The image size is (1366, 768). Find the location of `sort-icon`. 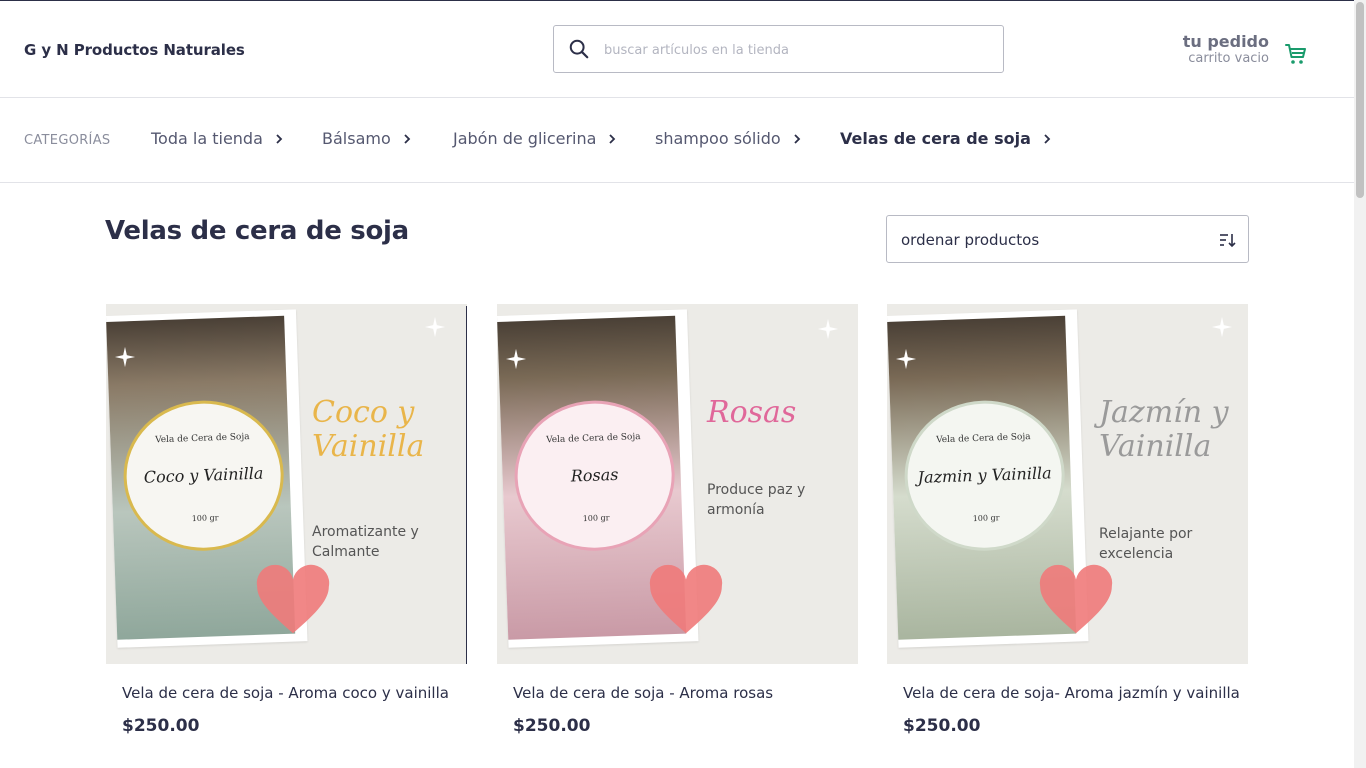

sort-icon is located at coordinates (1228, 241).